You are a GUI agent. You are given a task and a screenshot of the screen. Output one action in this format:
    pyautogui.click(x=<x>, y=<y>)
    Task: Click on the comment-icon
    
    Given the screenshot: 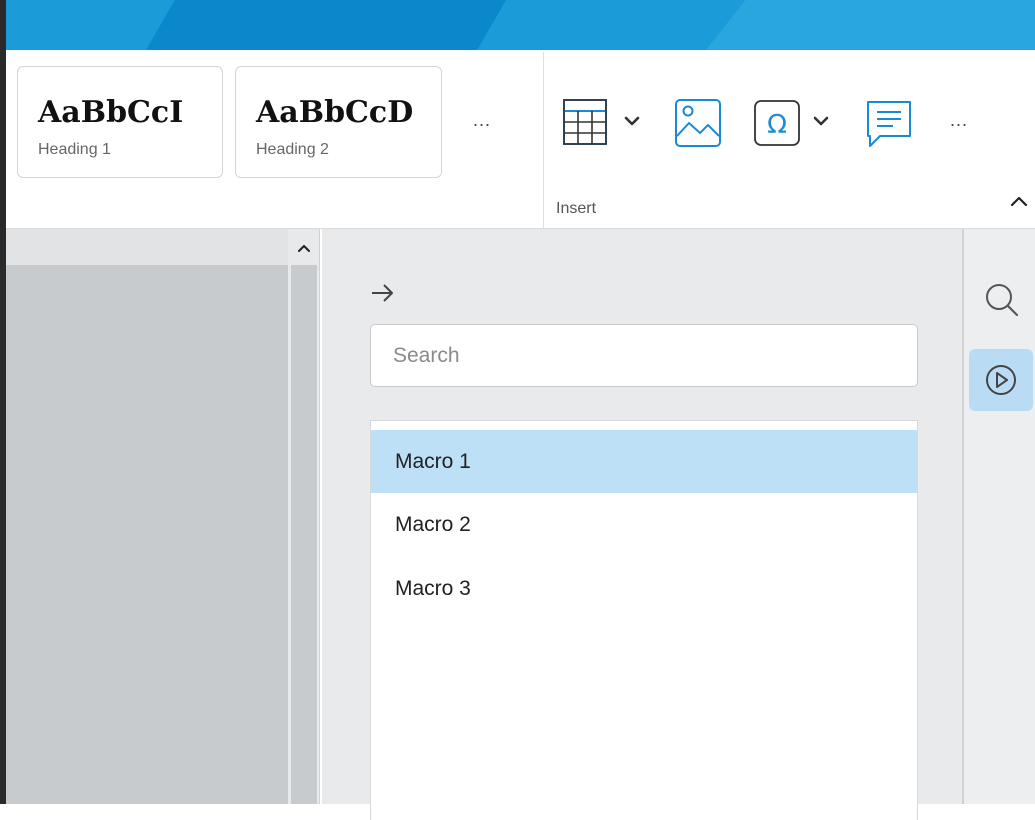 What is the action you would take?
    pyautogui.click(x=889, y=124)
    